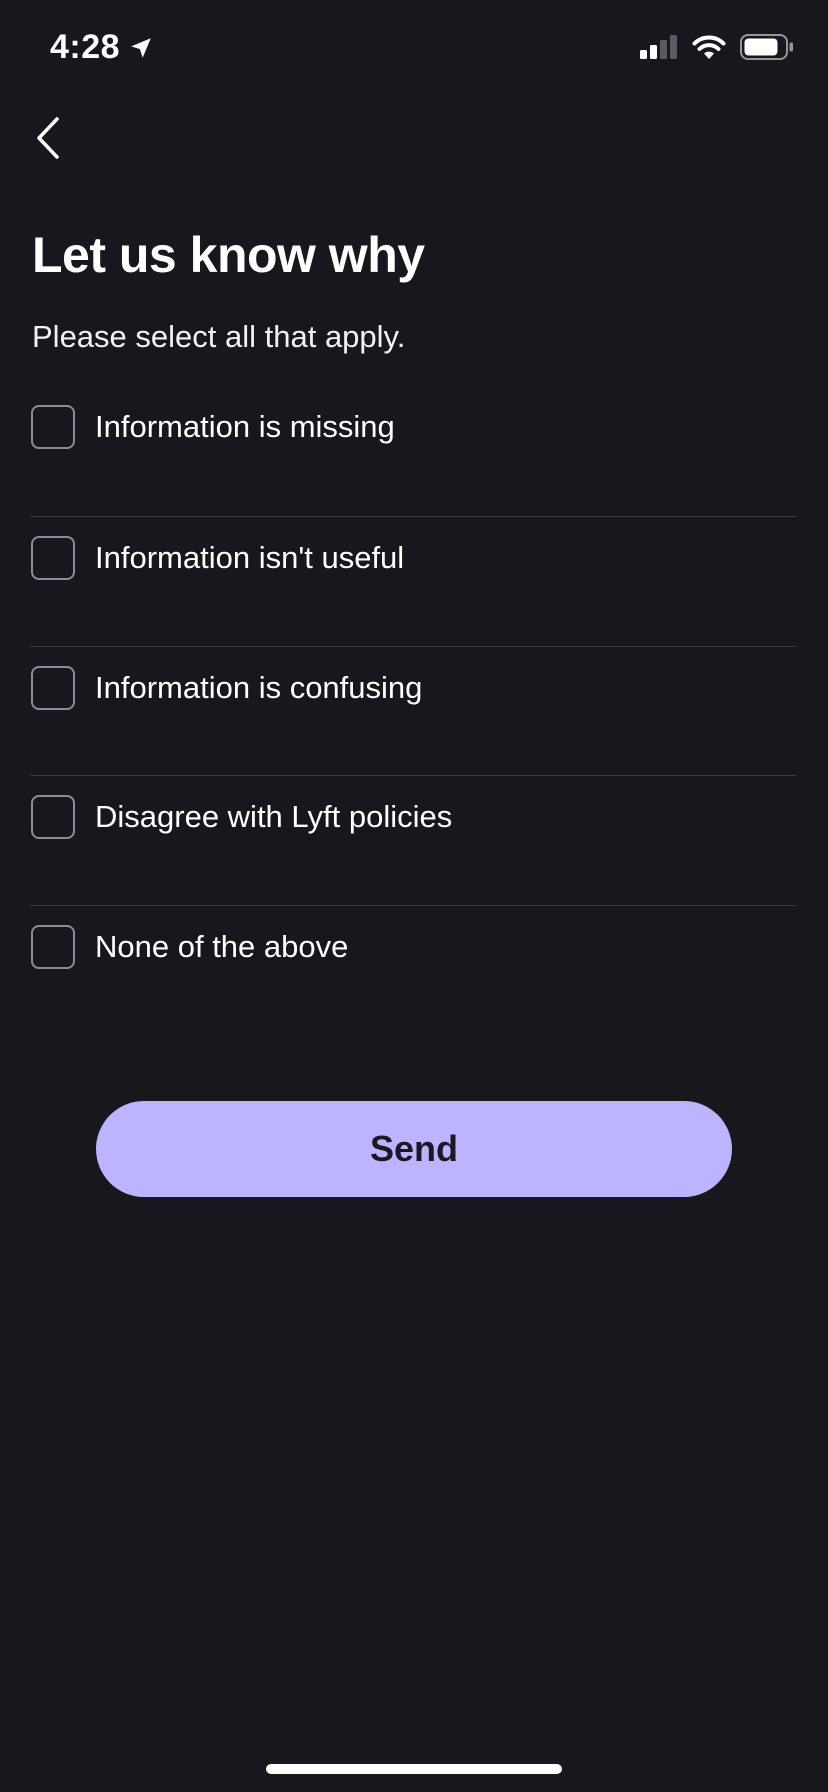  What do you see at coordinates (141, 47) in the screenshot?
I see `location-arrow-icon` at bounding box center [141, 47].